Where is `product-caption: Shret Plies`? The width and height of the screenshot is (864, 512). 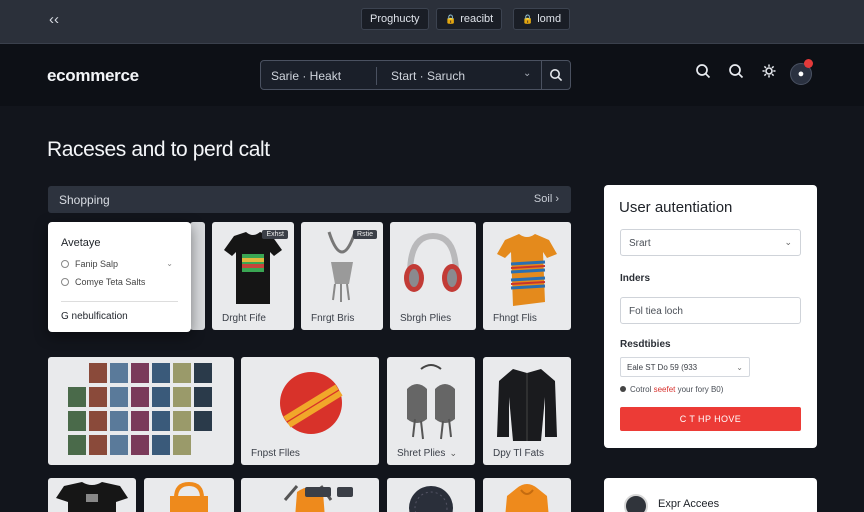 product-caption: Shret Plies is located at coordinates (421, 453).